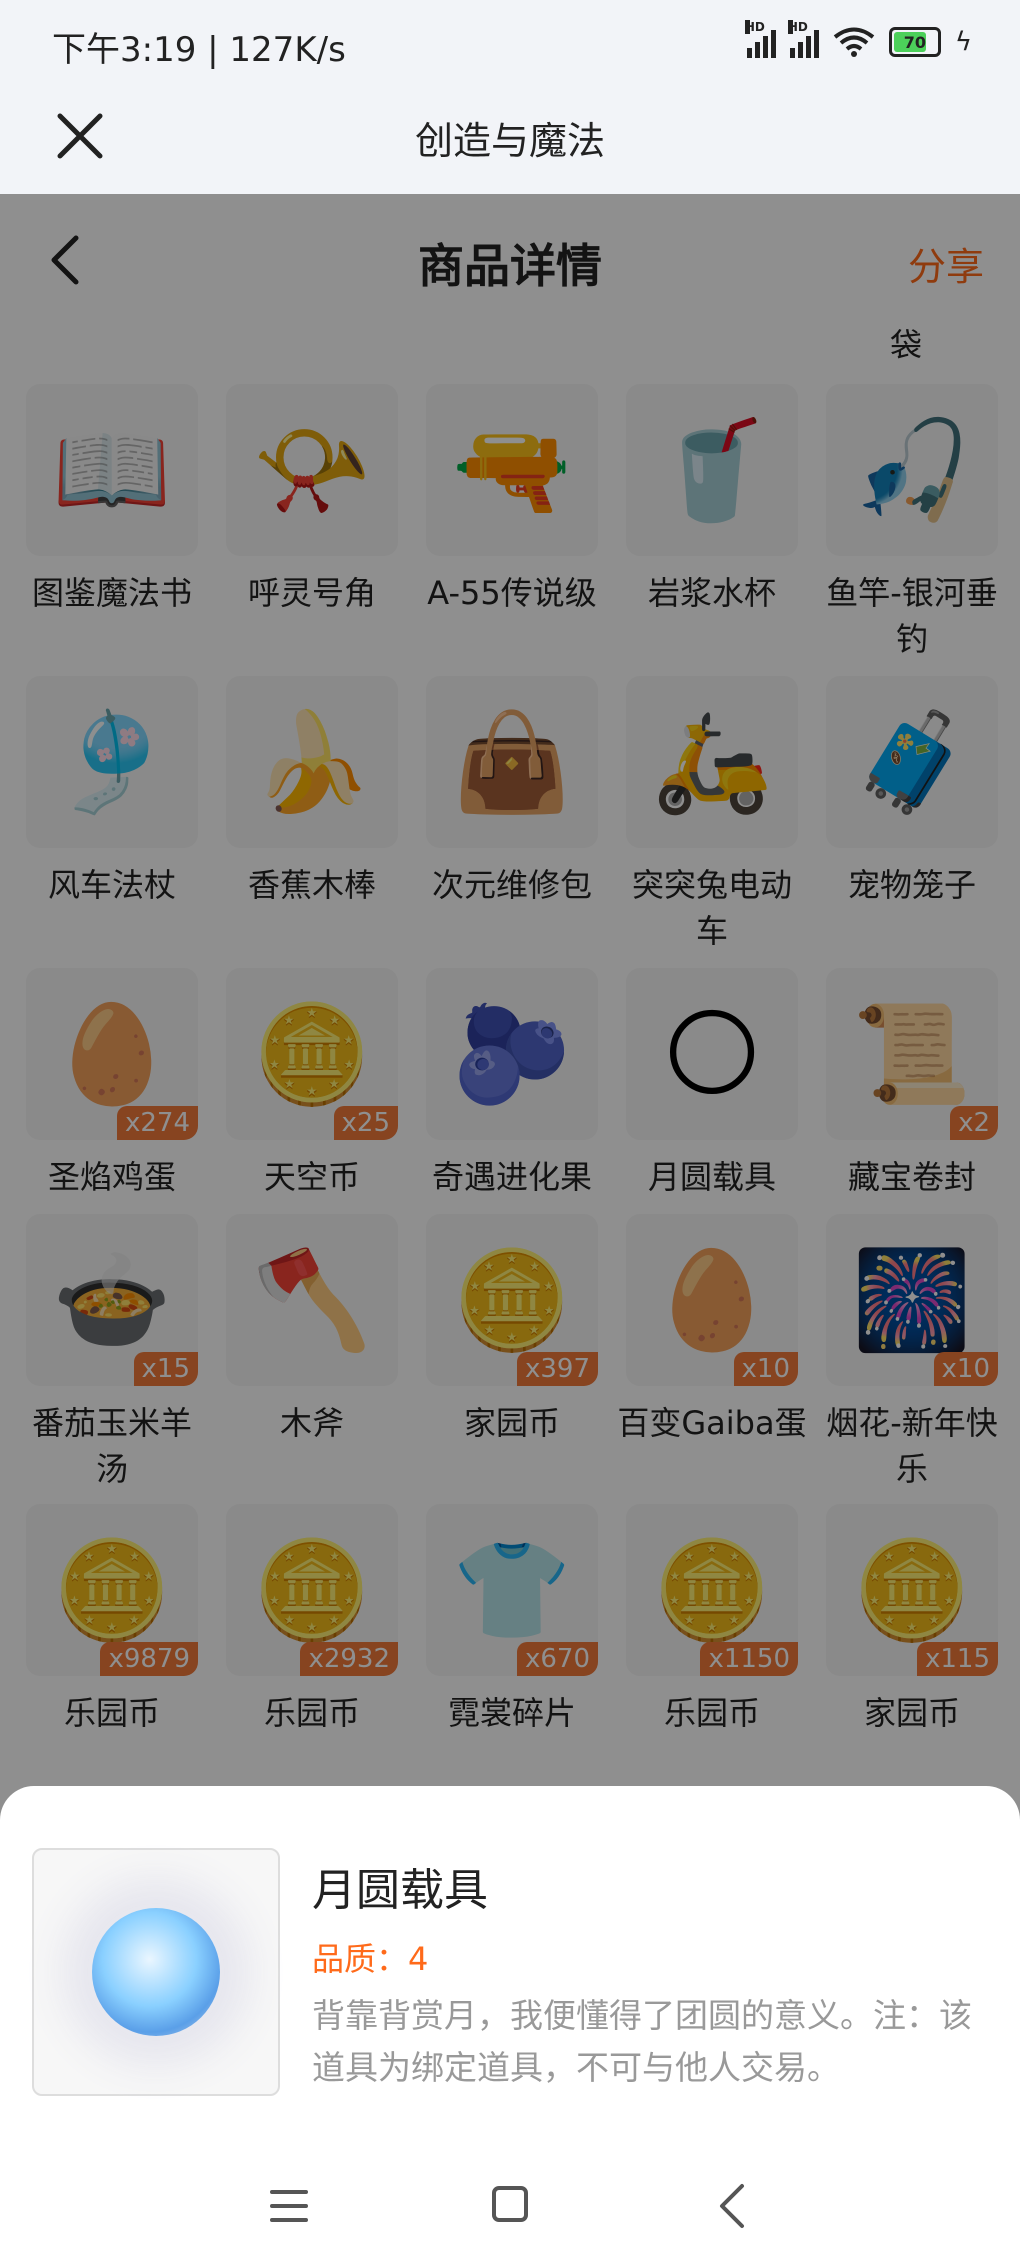  Describe the element at coordinates (510, 44) in the screenshot. I see `status-bar: 下午3:19 | 127K/s HD HD 70 ϟ` at that location.